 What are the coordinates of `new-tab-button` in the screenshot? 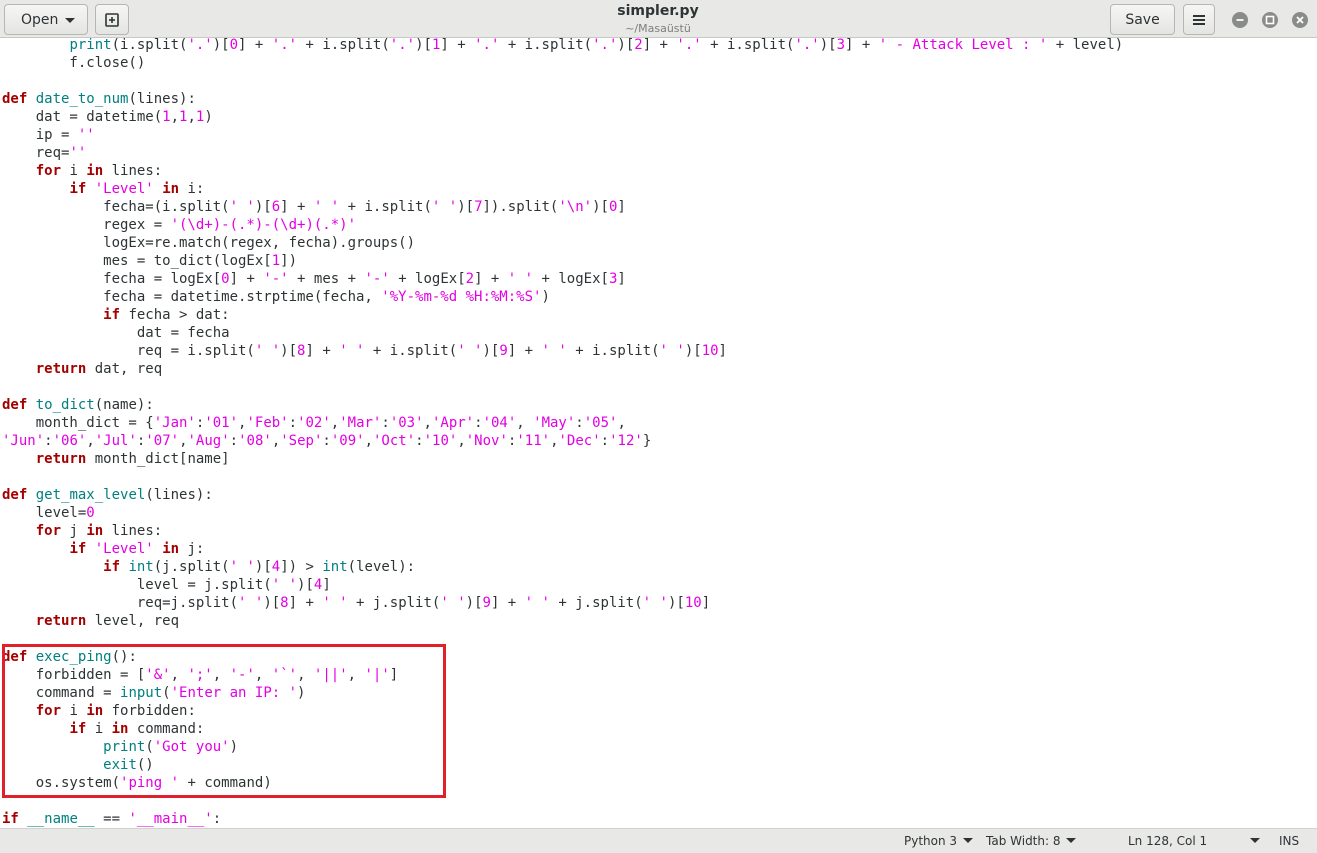 It's located at (112, 19).